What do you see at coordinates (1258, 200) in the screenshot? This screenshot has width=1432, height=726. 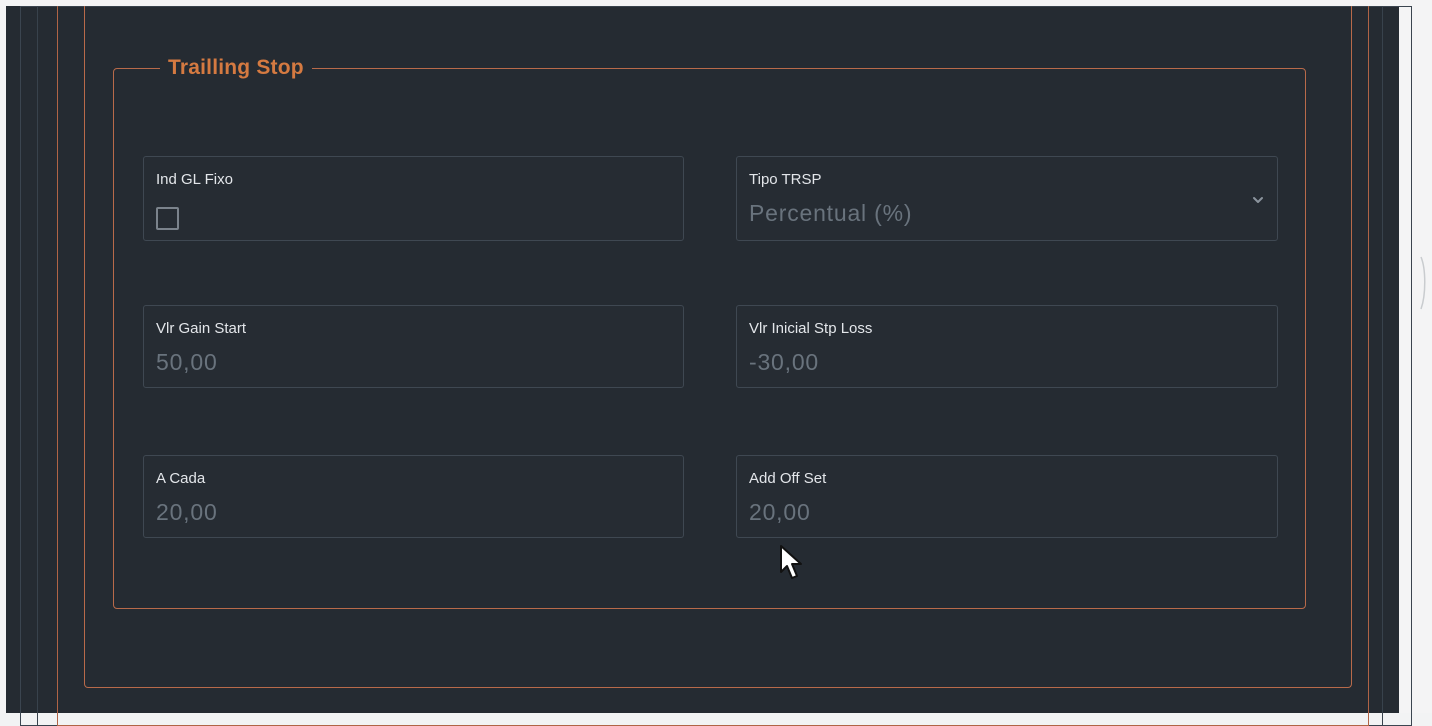 I see `chevron-down-icon` at bounding box center [1258, 200].